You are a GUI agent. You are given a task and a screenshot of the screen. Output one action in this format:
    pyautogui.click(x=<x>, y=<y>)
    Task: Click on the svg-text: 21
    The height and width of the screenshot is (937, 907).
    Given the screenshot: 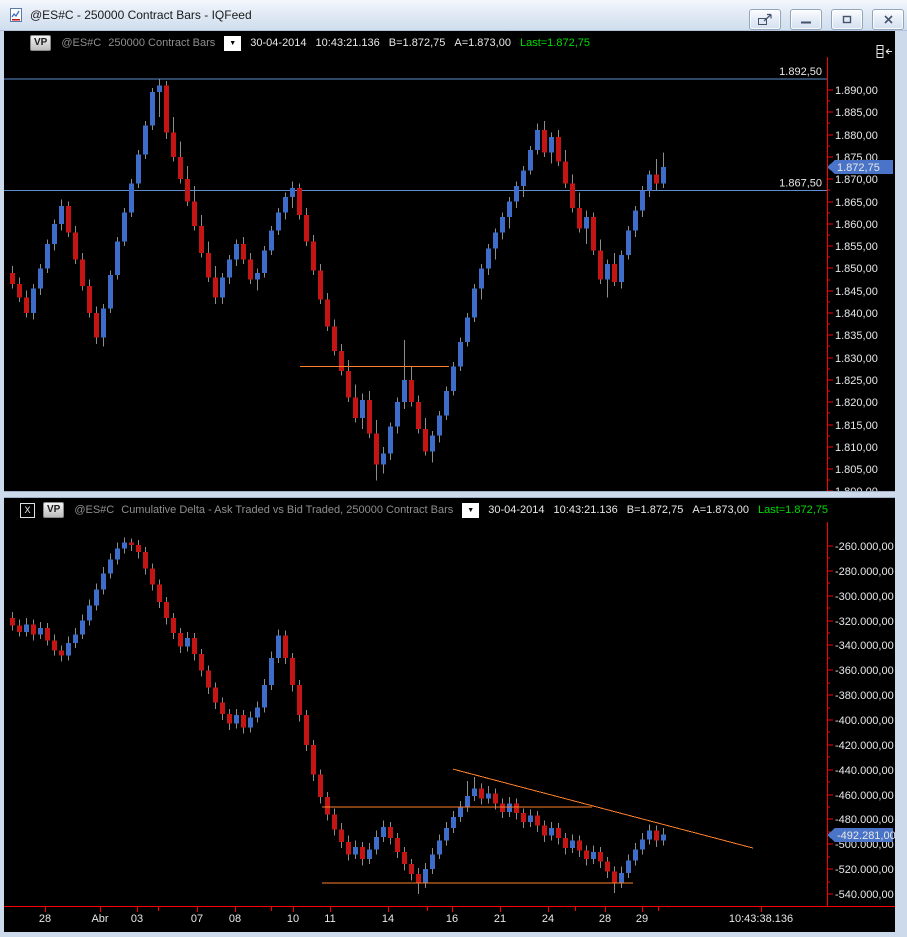 What is the action you would take?
    pyautogui.click(x=500, y=919)
    